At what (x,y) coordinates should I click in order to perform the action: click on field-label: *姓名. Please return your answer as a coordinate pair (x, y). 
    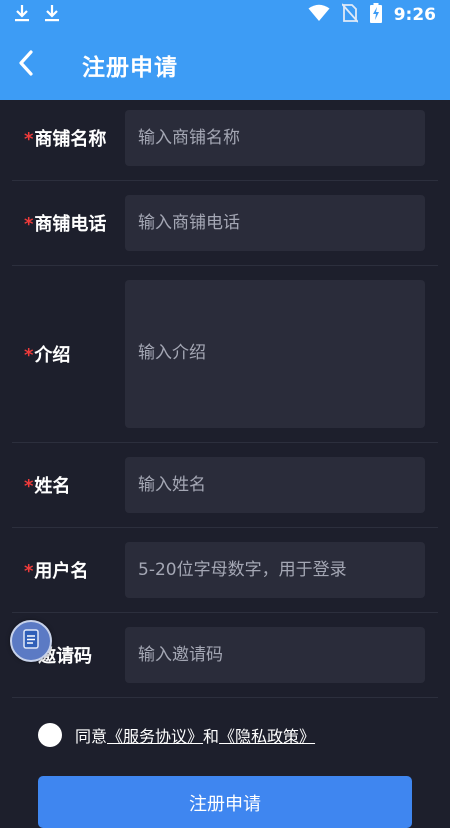
    Looking at the image, I should click on (47, 486).